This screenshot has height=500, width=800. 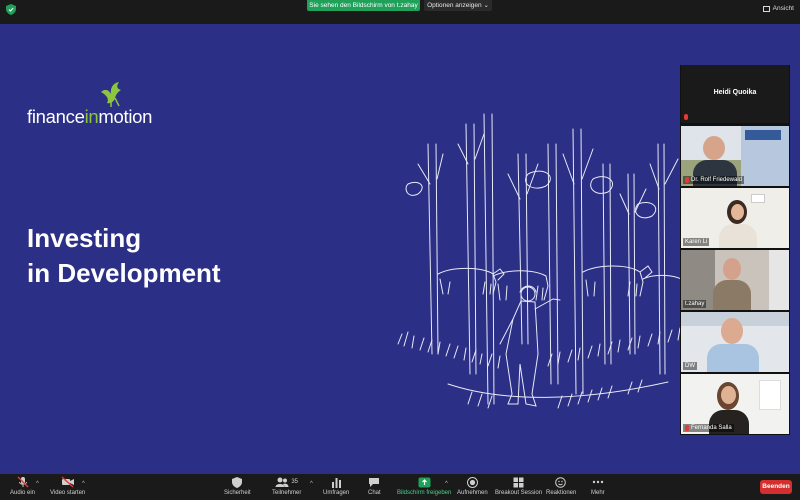 I want to click on participant-tile-tzahay: t.zahay, so click(x=735, y=280).